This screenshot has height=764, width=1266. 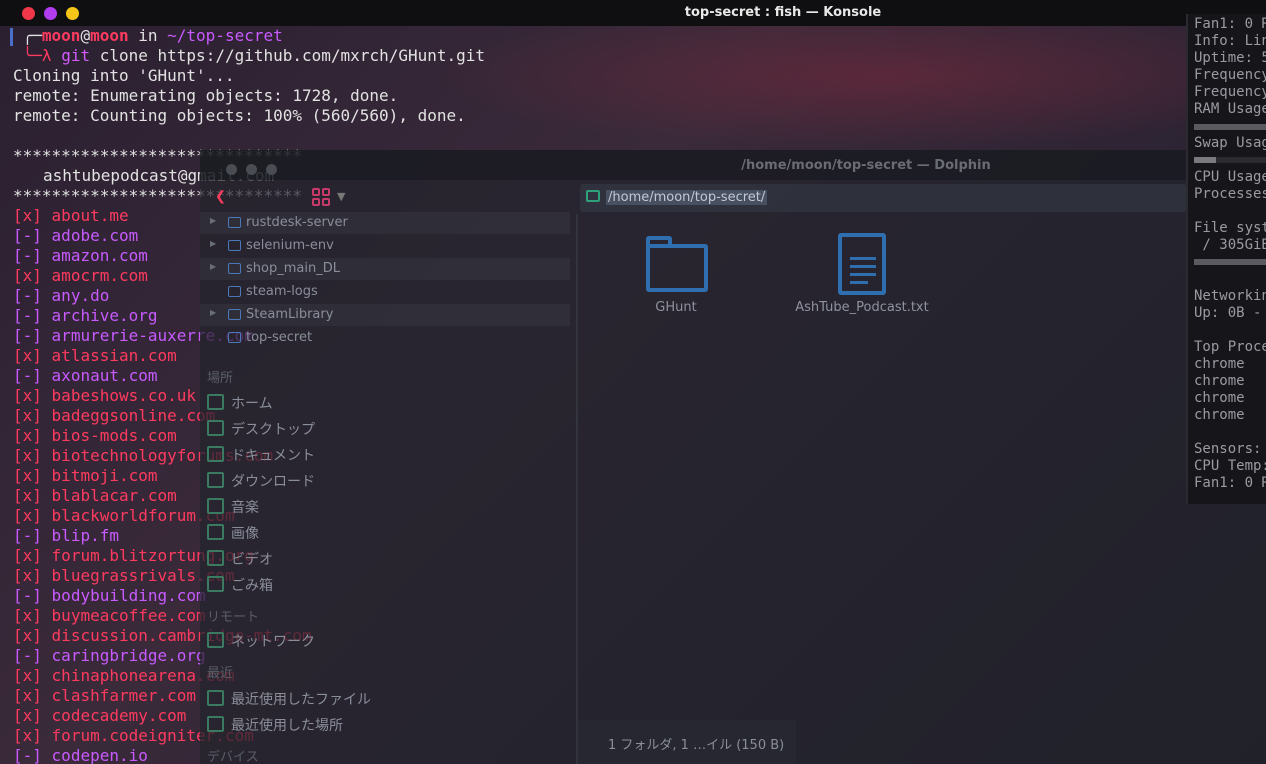 I want to click on place-label: ネットワーク, so click(x=273, y=642).